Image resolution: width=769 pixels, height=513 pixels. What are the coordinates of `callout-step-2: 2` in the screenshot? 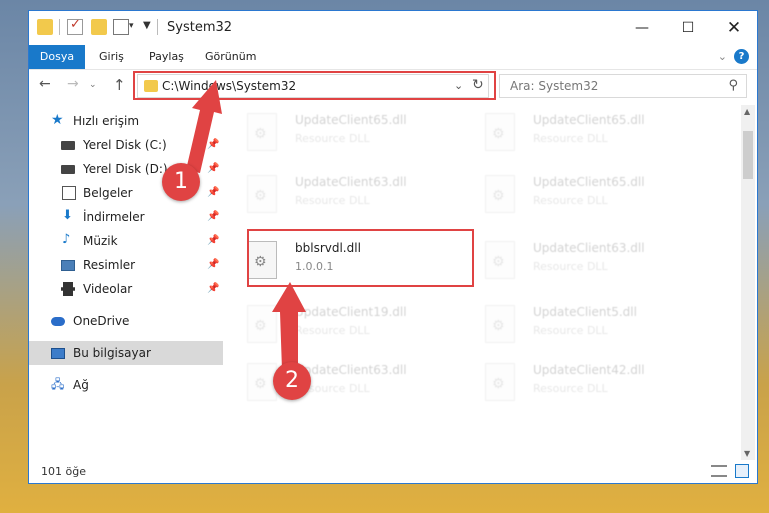 It's located at (292, 381).